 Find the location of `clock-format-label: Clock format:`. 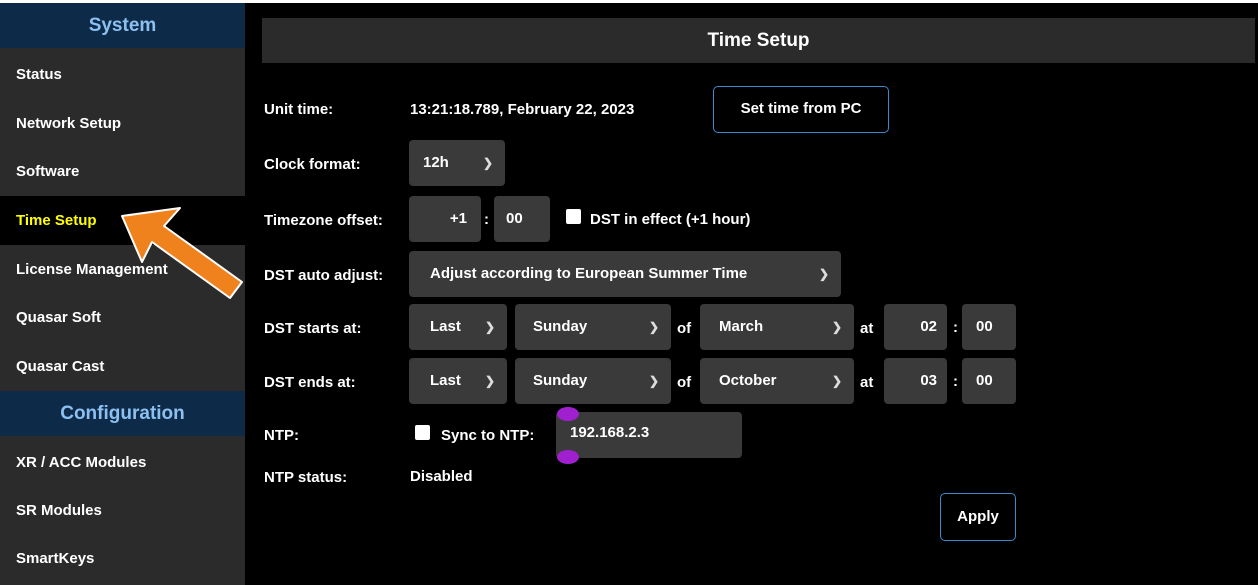

clock-format-label: Clock format: is located at coordinates (312, 164).